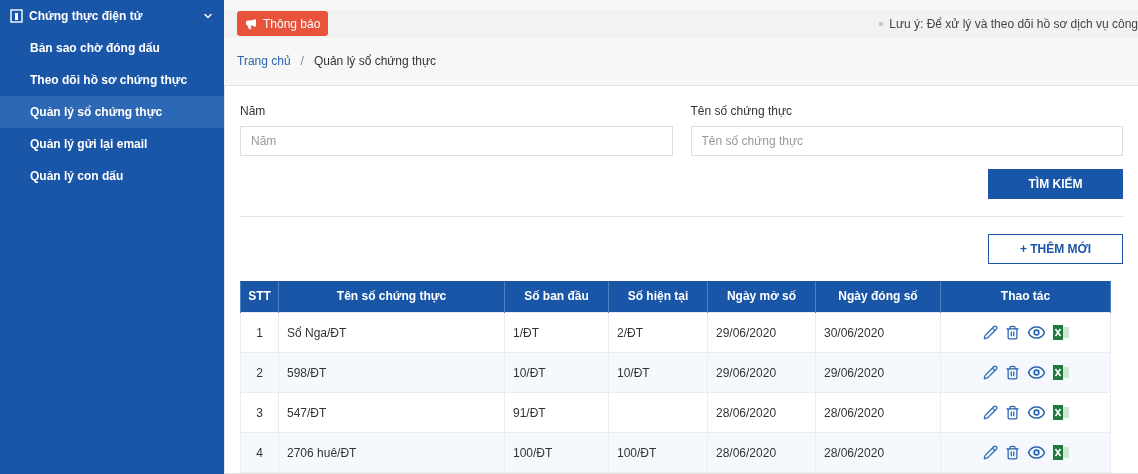 This screenshot has height=474, width=1138. I want to click on breadcrumb-link: Trang chủ, so click(264, 61).